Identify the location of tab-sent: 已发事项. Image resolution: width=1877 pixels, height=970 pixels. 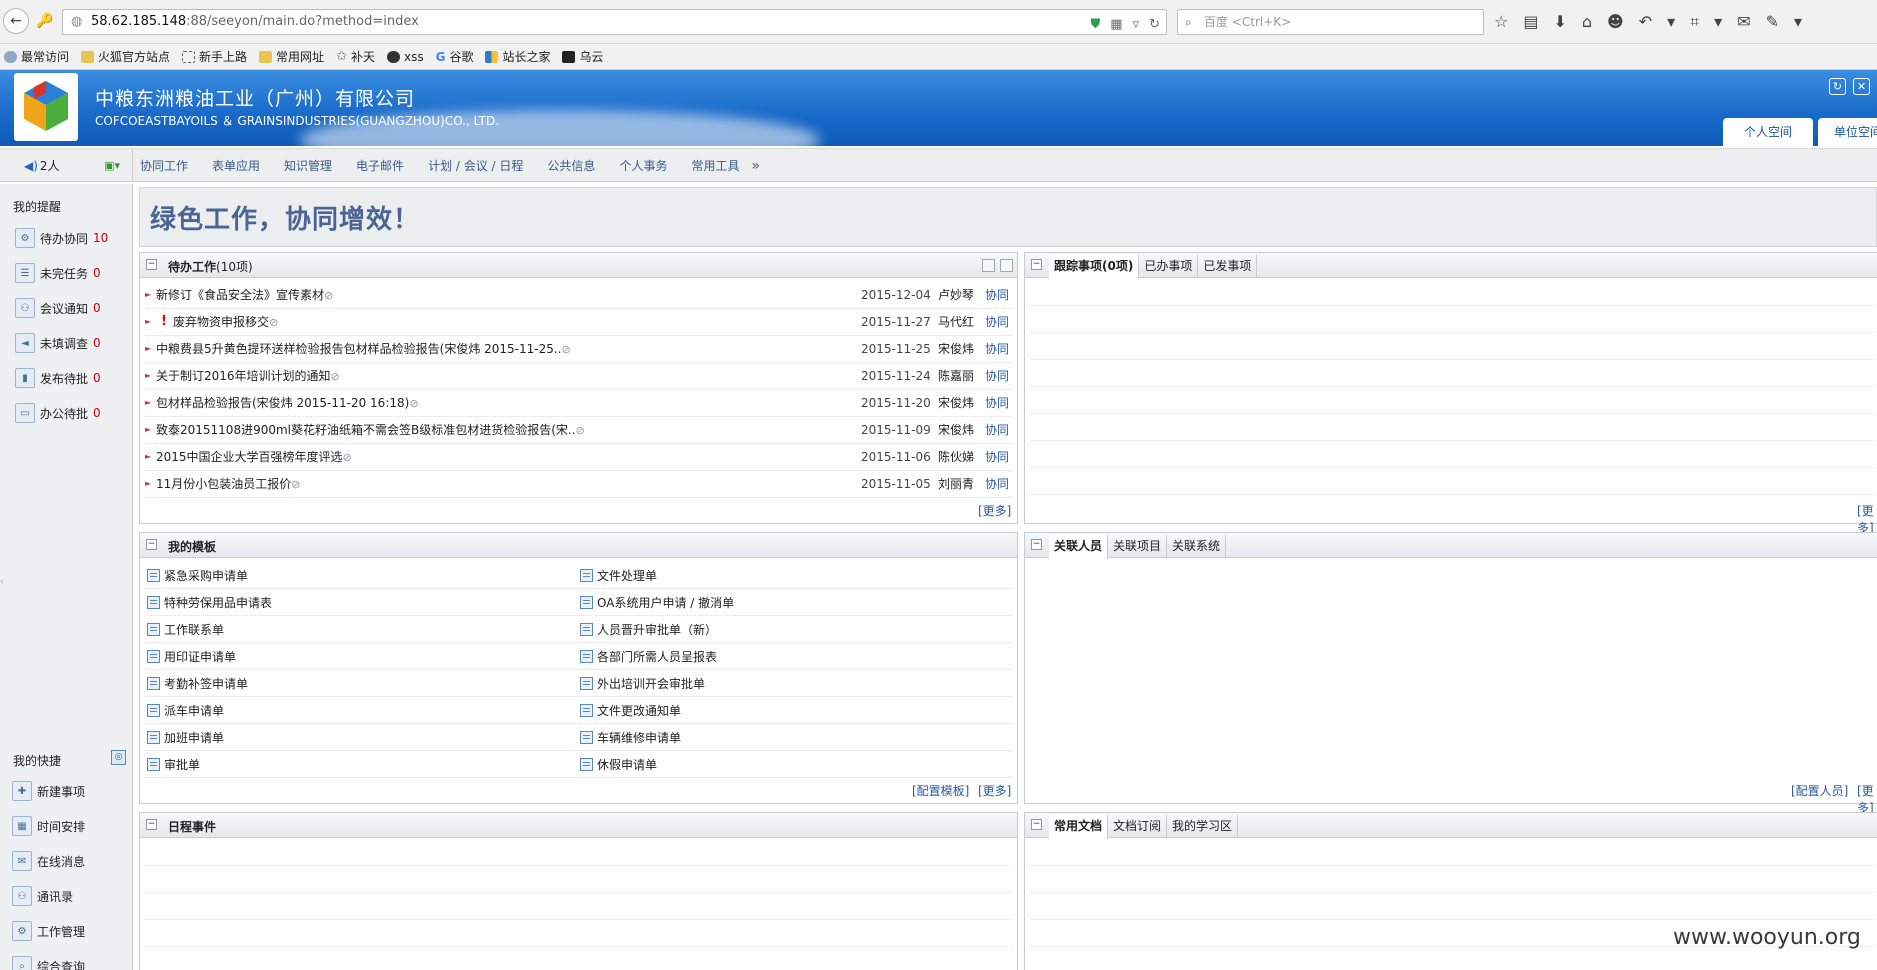
(1228, 266).